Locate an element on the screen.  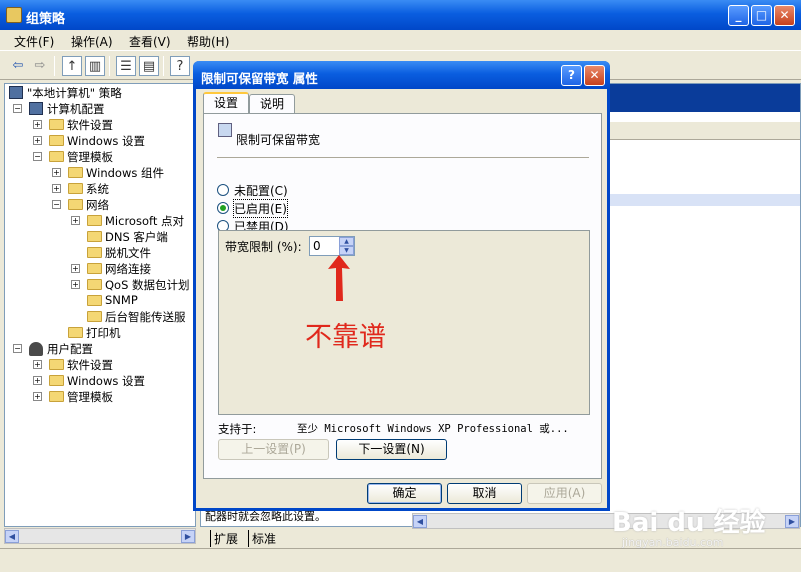
policy-name: 限制可保留带宽 is located at coordinates (278, 140).